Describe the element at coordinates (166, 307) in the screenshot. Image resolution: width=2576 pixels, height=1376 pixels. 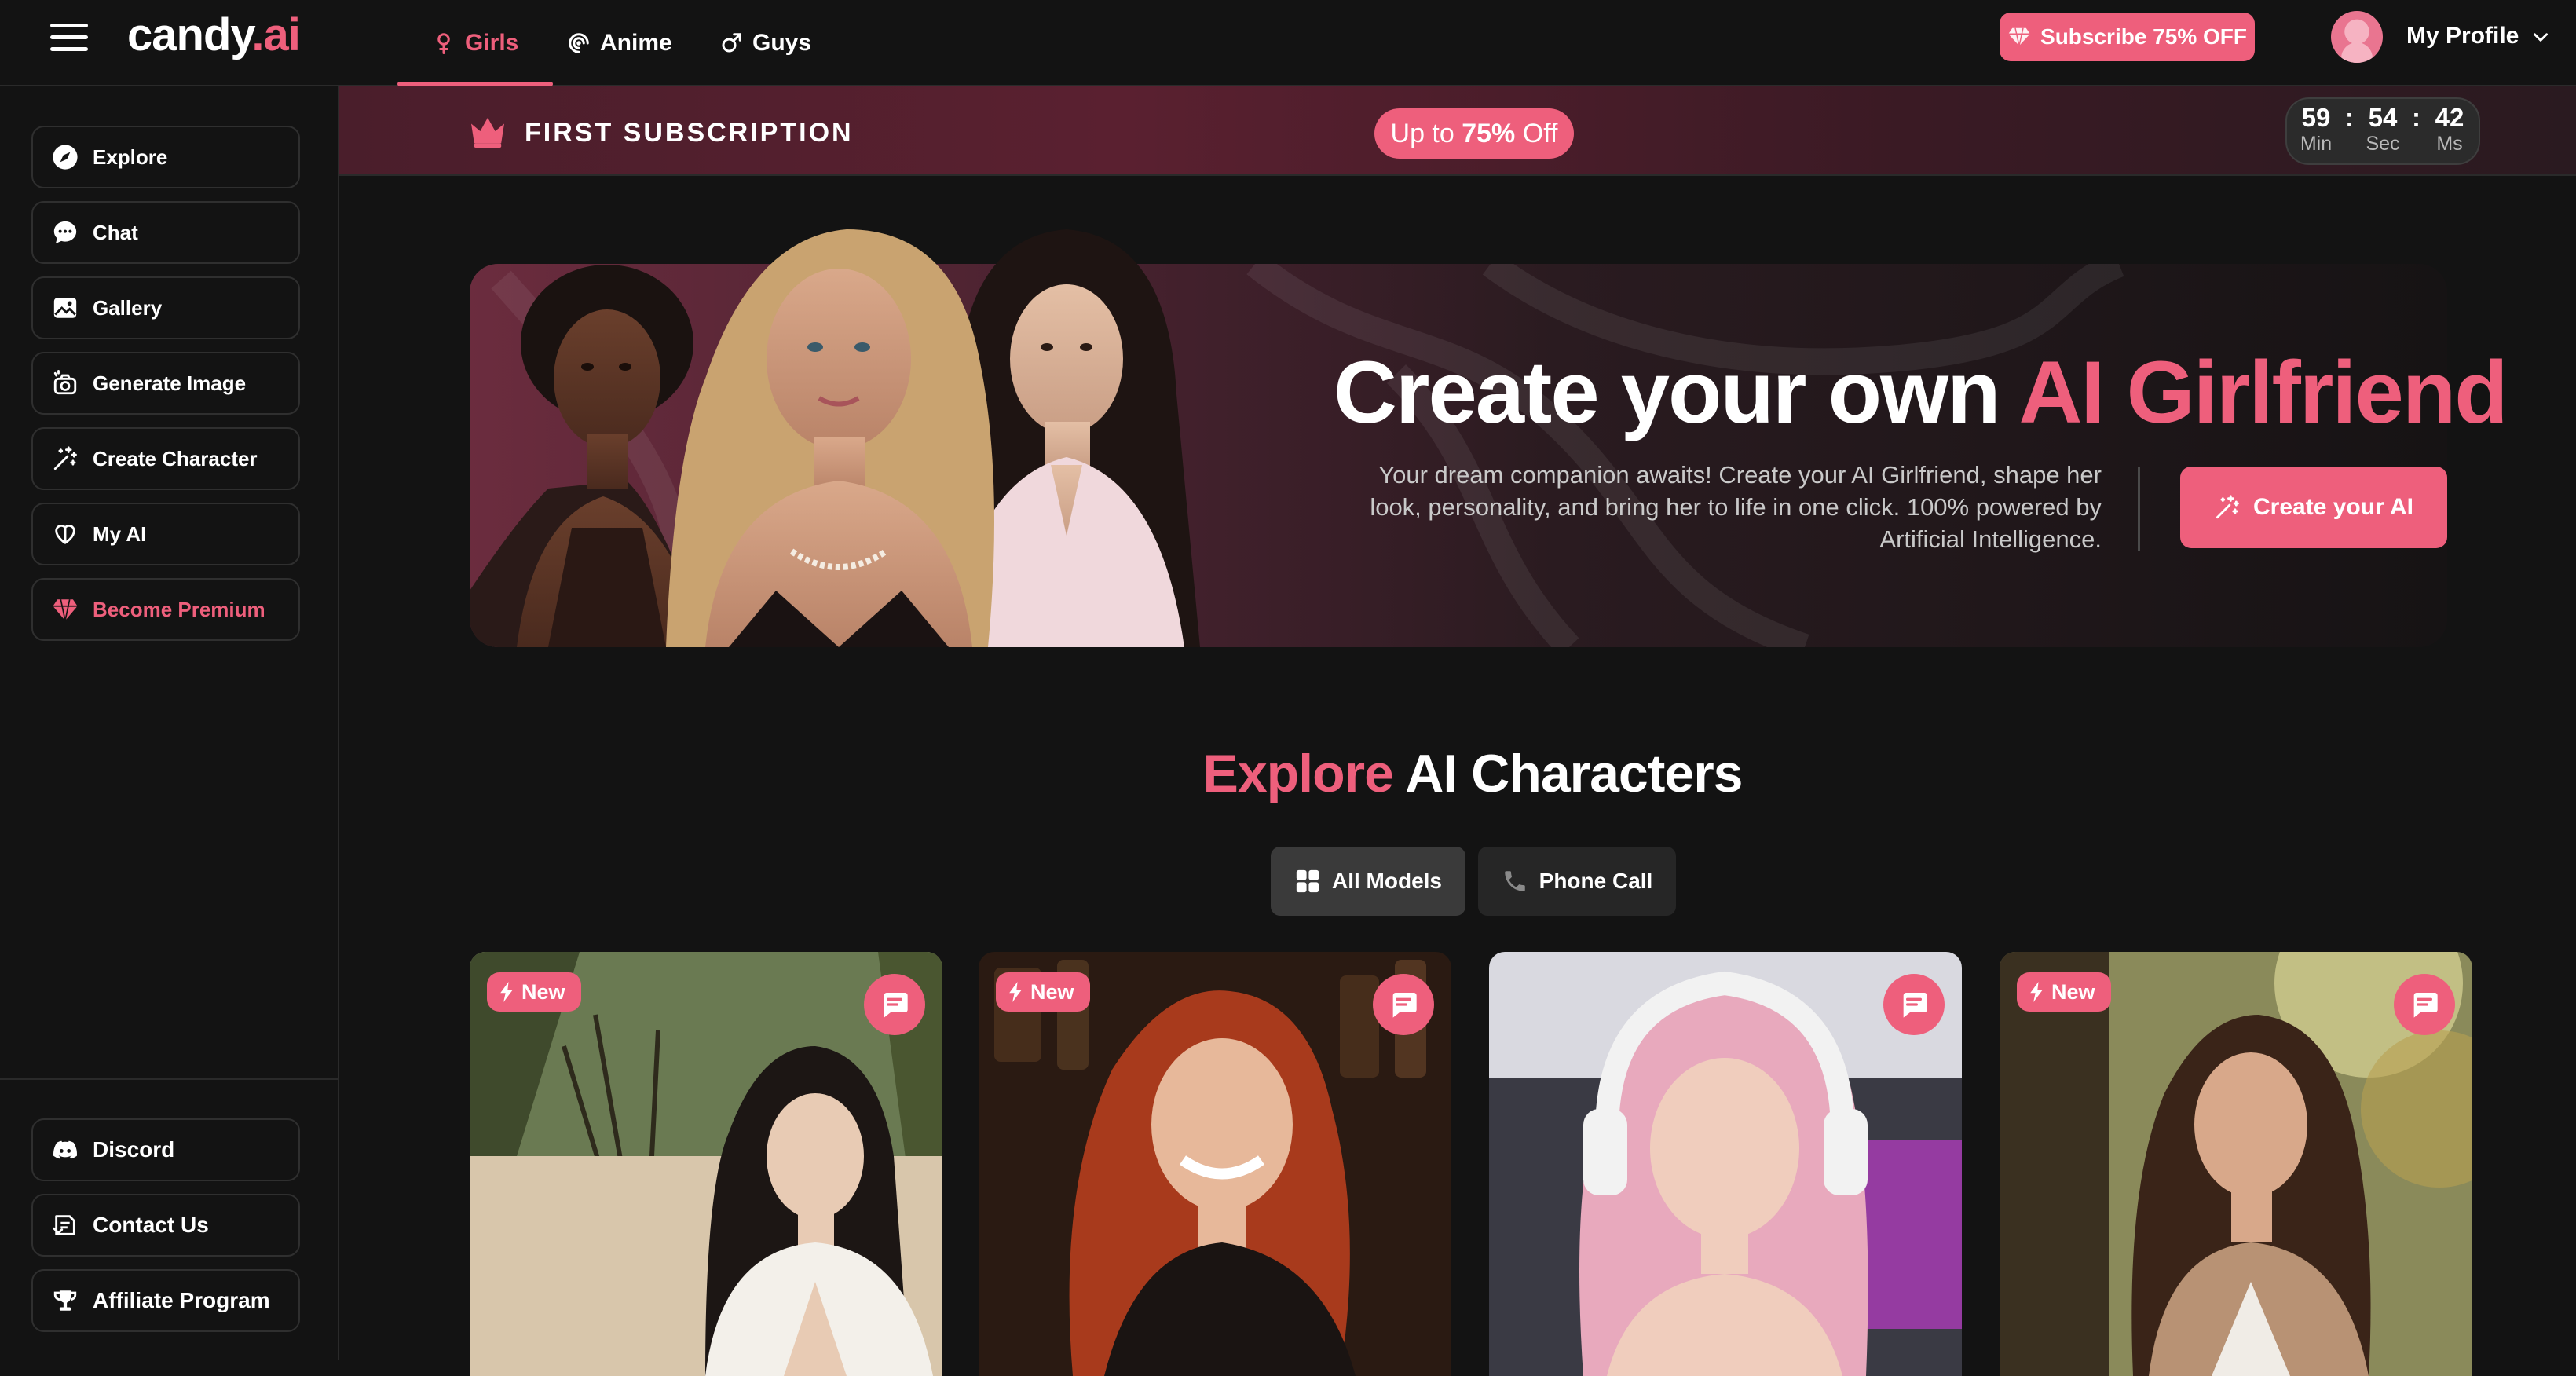
I see `sidebar-item-gallery: Gallery` at that location.